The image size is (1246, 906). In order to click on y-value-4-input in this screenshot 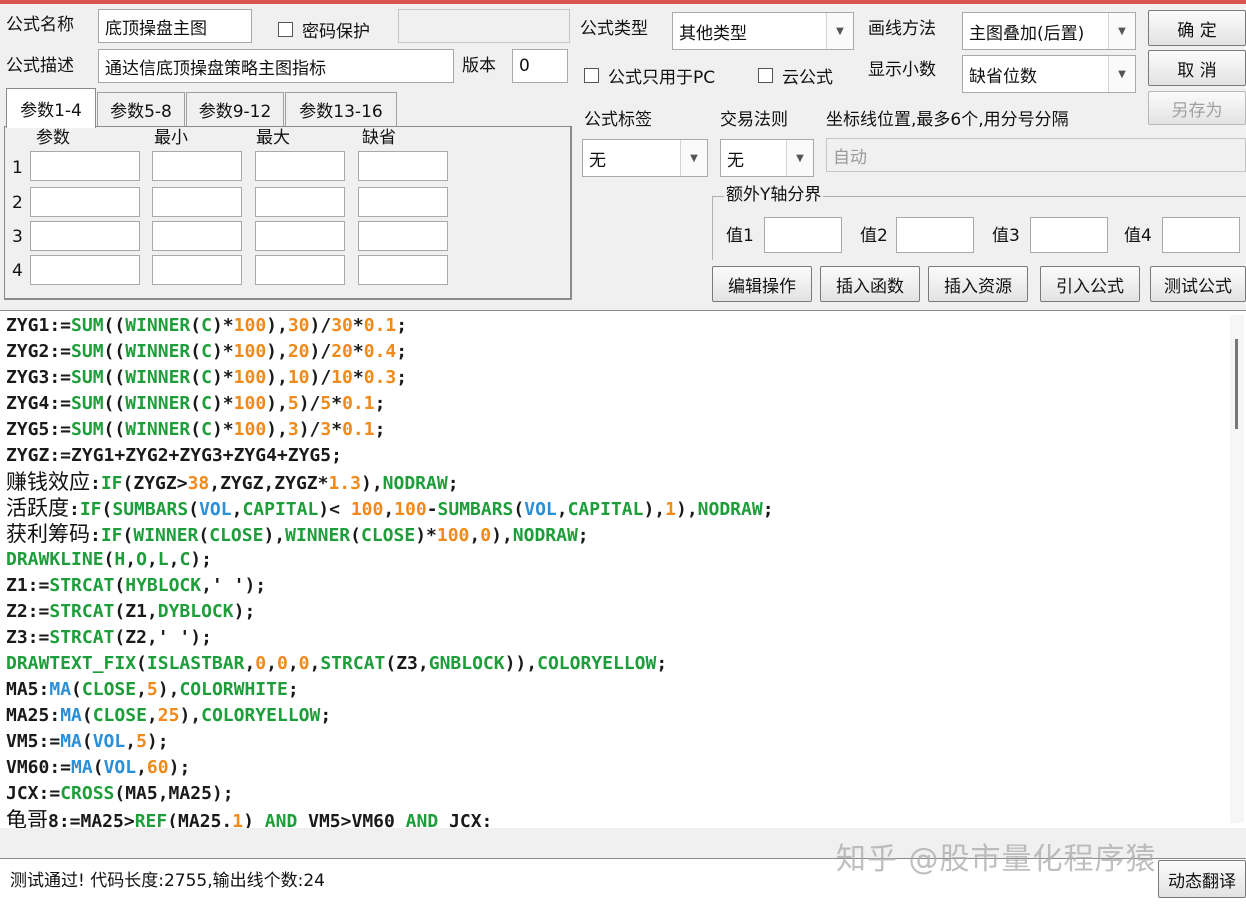, I will do `click(1201, 235)`.